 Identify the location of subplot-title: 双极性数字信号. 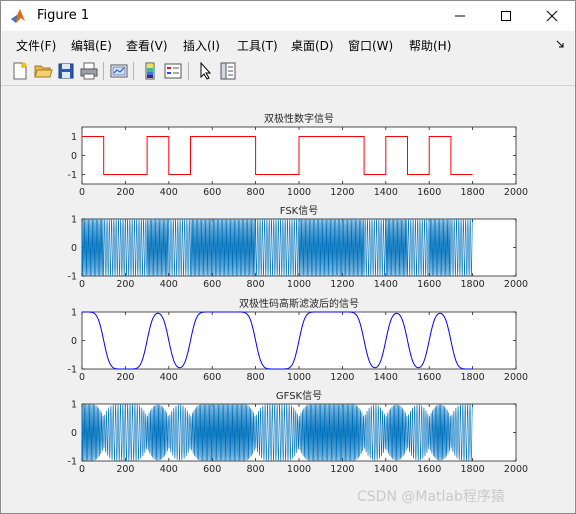
(299, 118).